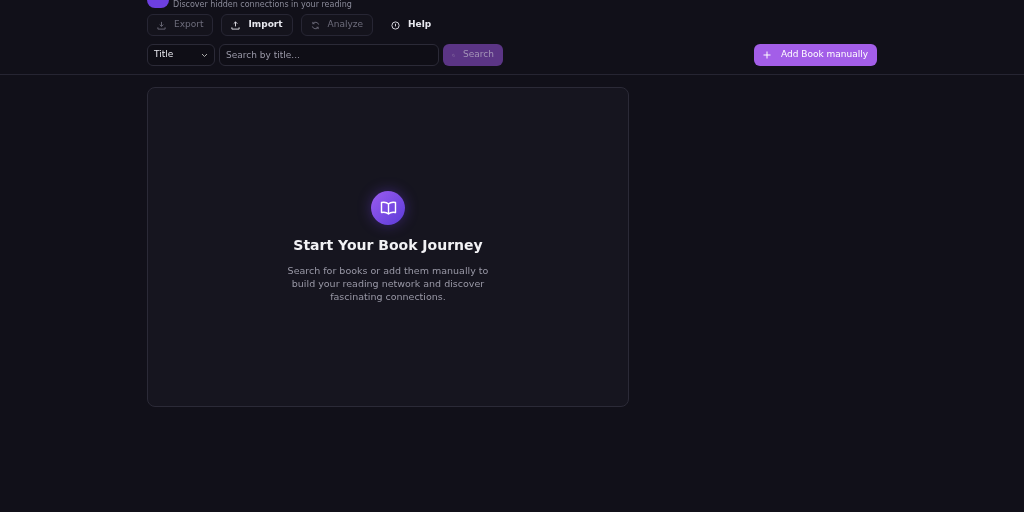 The image size is (1024, 512). I want to click on info-icon, so click(396, 25).